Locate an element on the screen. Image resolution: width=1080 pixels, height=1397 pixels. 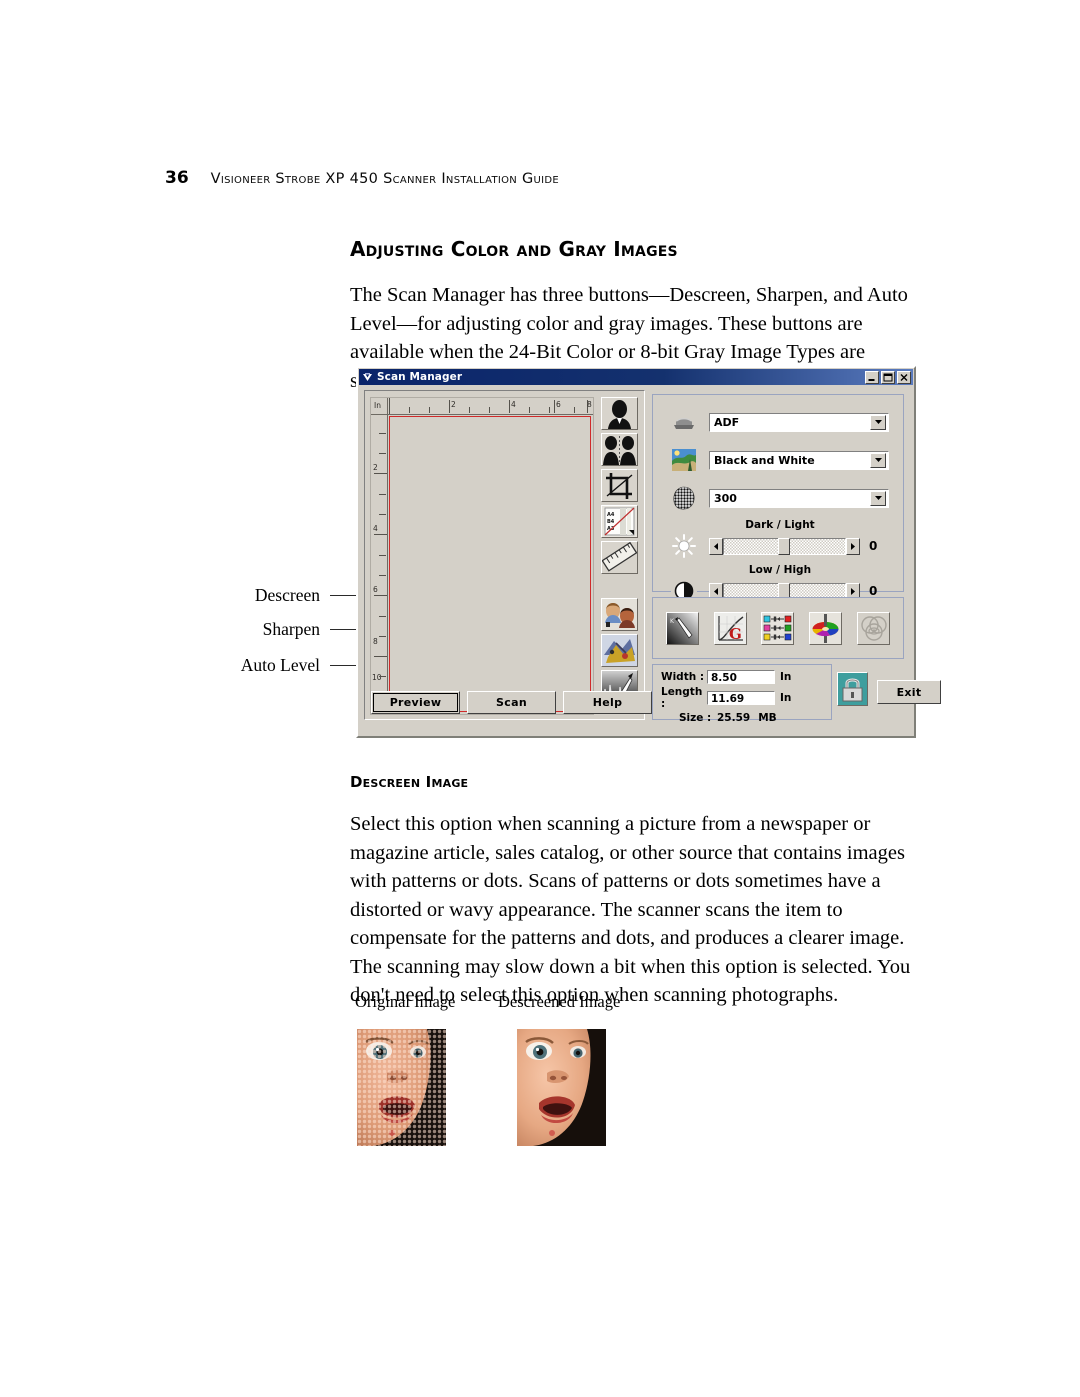
lock-aspect-button is located at coordinates (852, 689).